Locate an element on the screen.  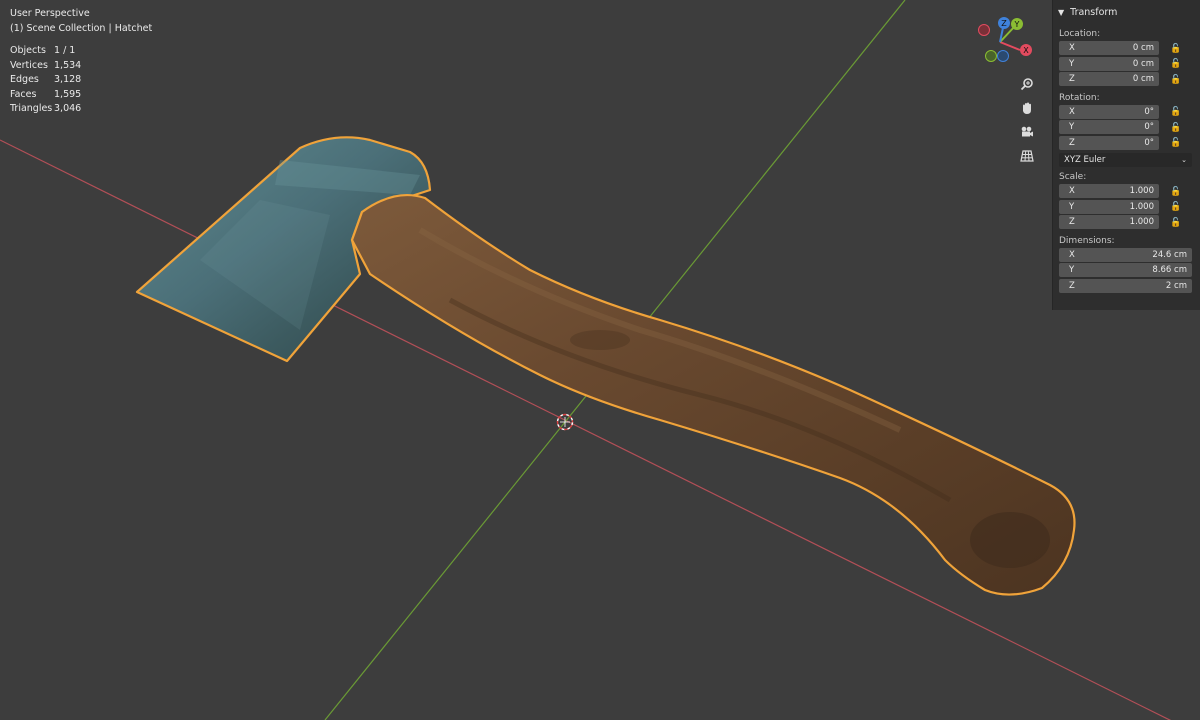
pan-button is located at coordinates (1027, 108).